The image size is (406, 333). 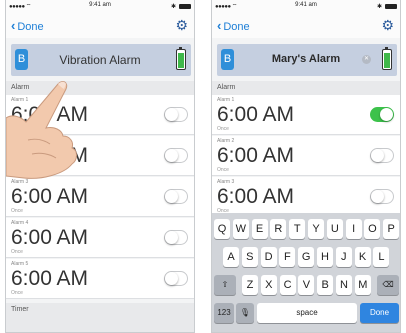 I want to click on key-e: E, so click(x=259, y=229).